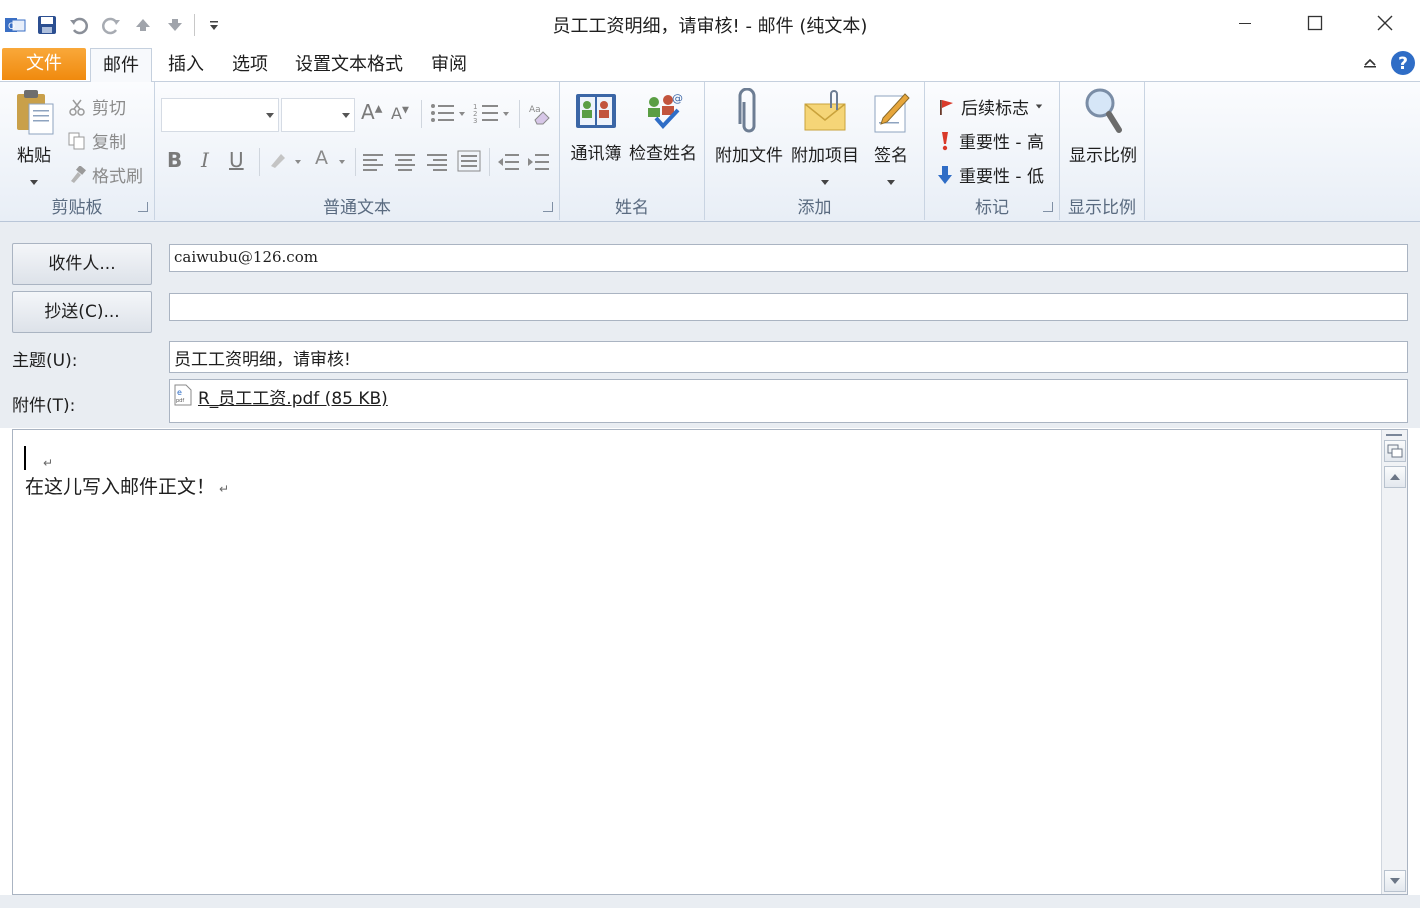  What do you see at coordinates (891, 139) in the screenshot?
I see `signature-button: 签名` at bounding box center [891, 139].